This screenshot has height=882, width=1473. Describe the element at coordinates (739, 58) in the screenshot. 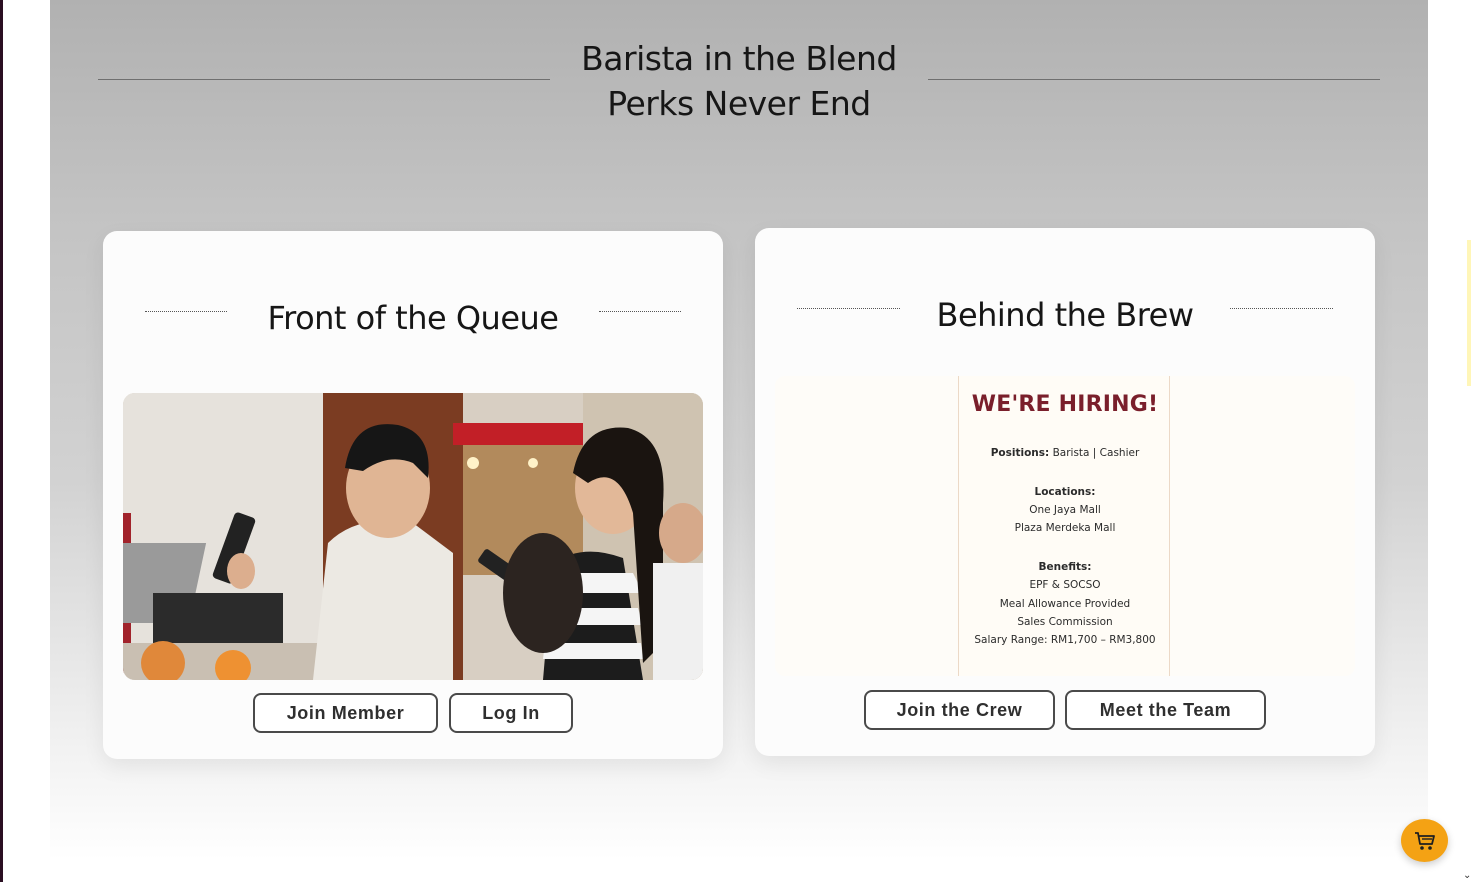

I see `title-line-1: Barista in the Blend` at that location.